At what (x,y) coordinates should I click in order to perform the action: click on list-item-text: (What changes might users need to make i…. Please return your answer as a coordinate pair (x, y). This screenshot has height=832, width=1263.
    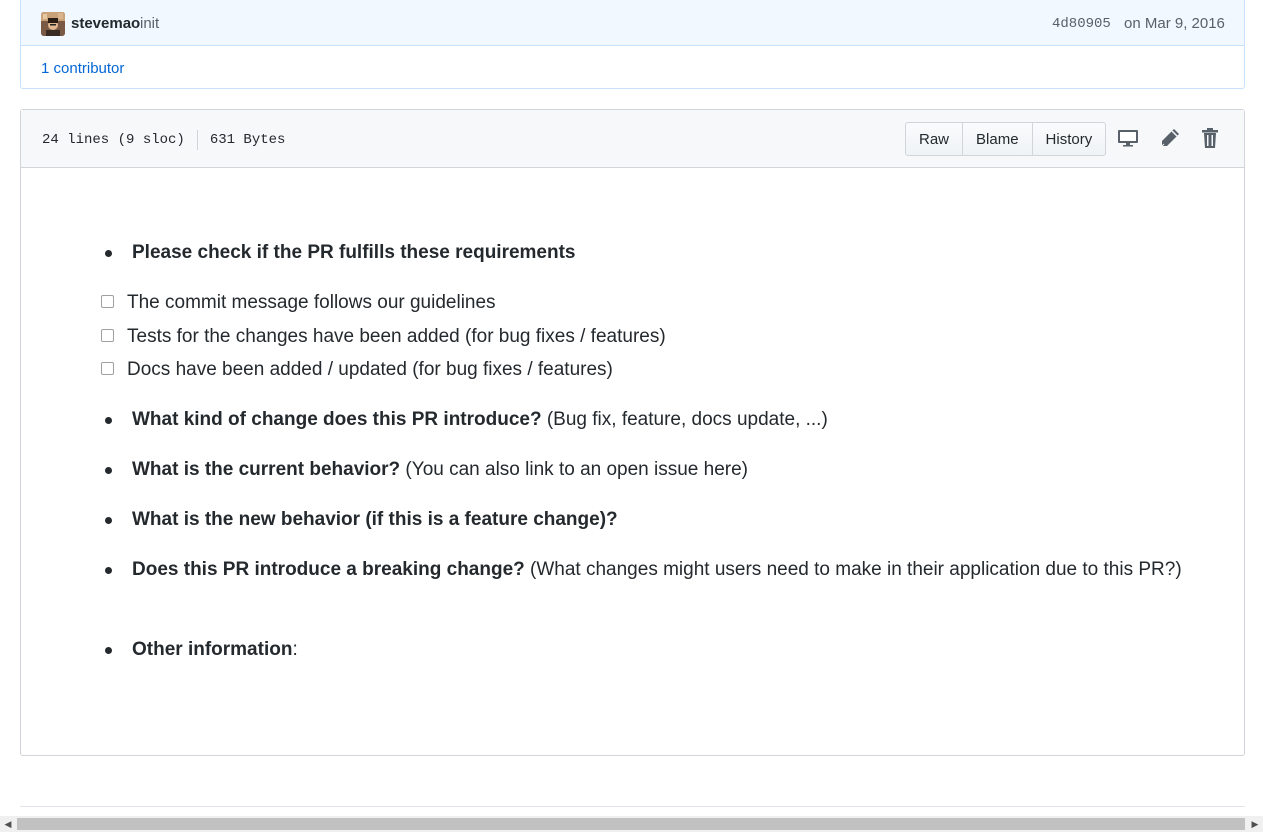
    Looking at the image, I should click on (853, 569).